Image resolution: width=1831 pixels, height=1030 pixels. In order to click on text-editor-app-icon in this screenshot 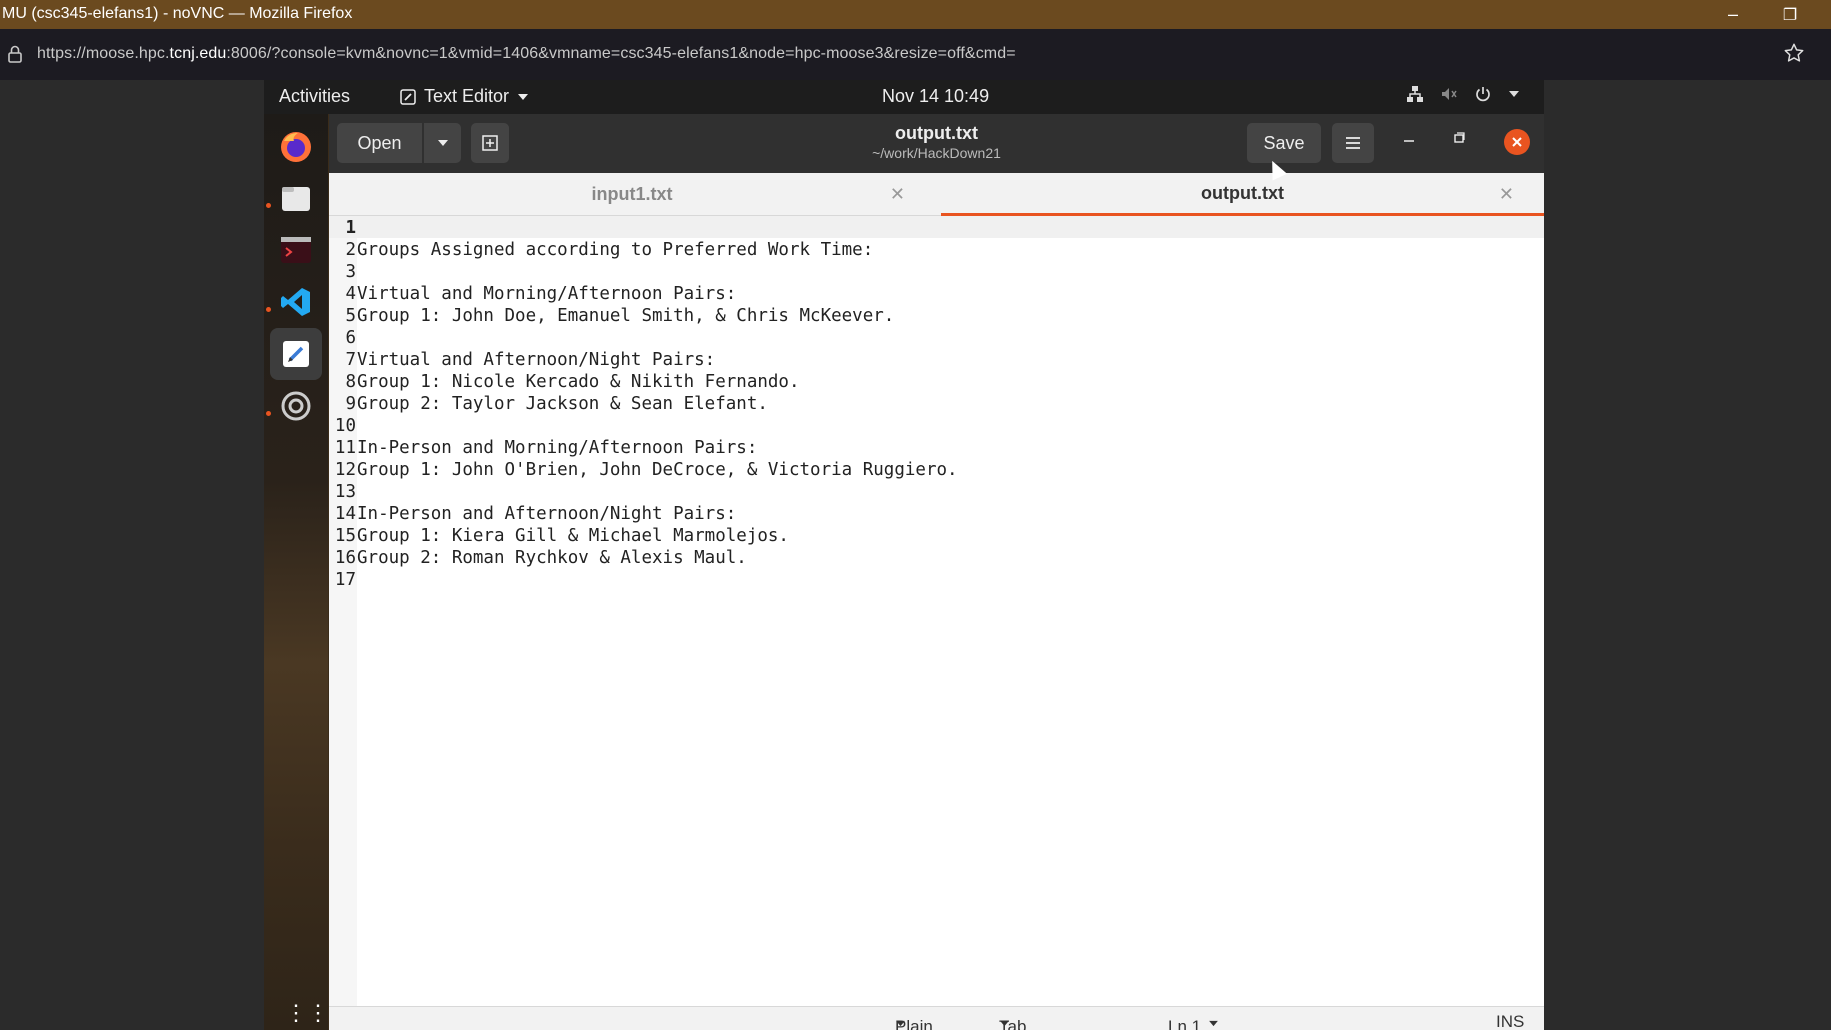, I will do `click(408, 96)`.